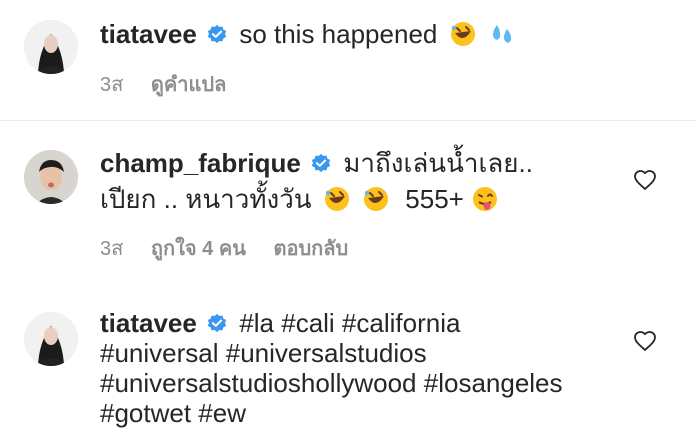 The height and width of the screenshot is (438, 696). I want to click on caption-body: so this happened, so click(338, 34).